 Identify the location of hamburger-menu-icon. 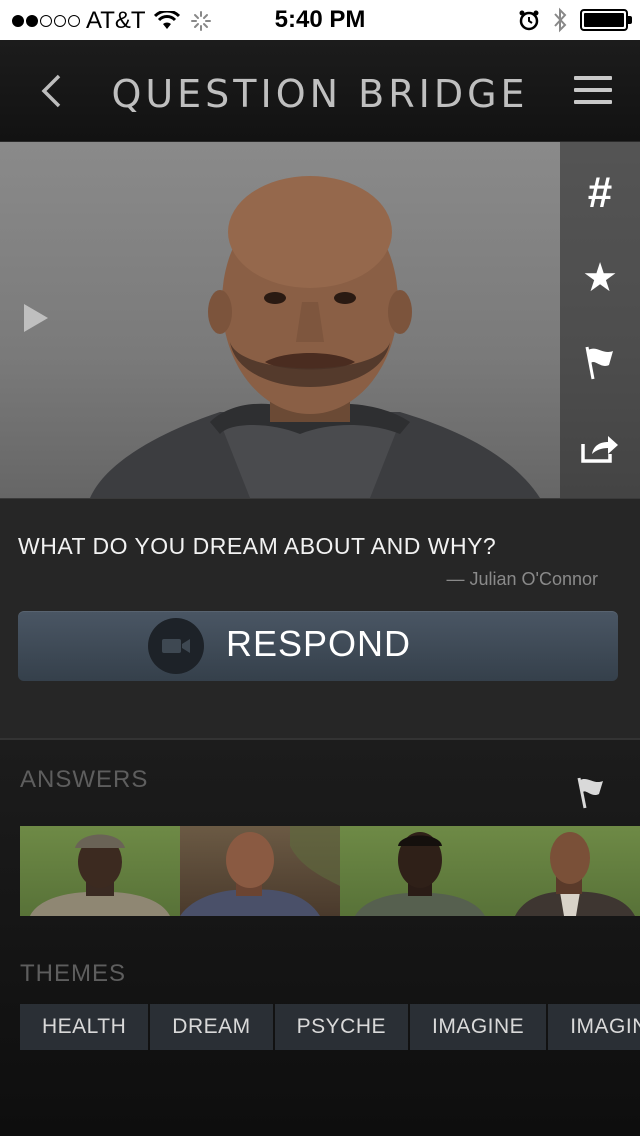
(593, 78).